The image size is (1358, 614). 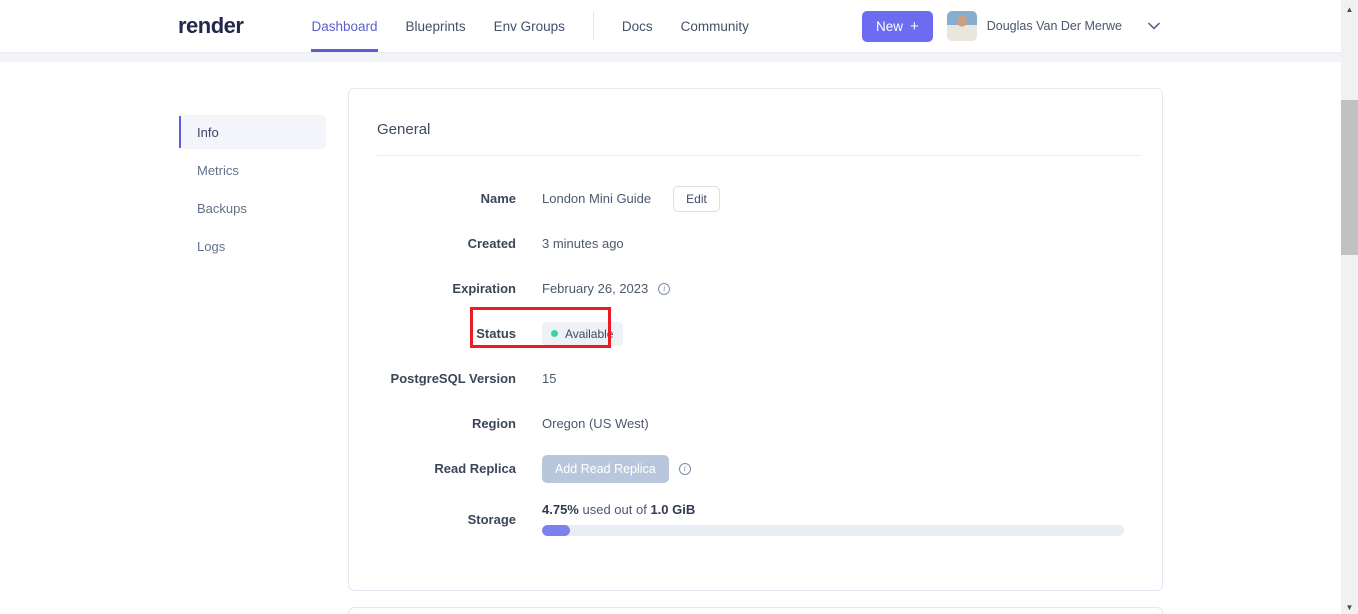 What do you see at coordinates (1349, 9) in the screenshot?
I see `scroll-up-arrow-icon: ▲` at bounding box center [1349, 9].